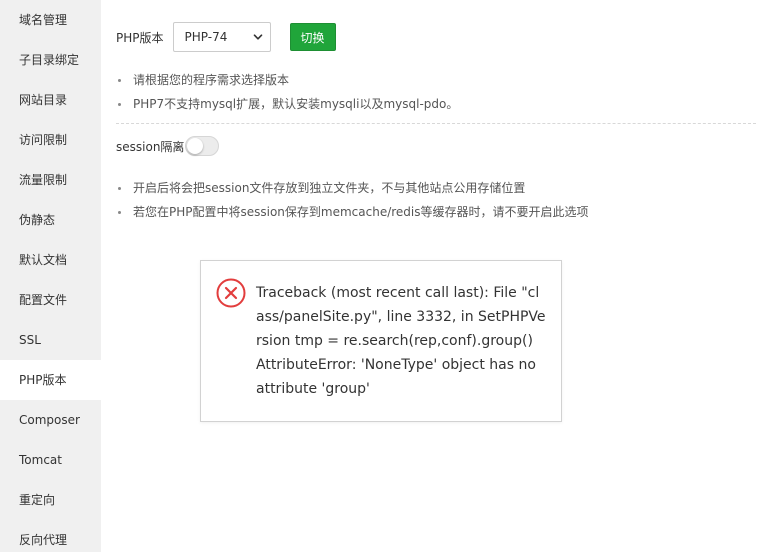  I want to click on error-circle-icon, so click(231, 293).